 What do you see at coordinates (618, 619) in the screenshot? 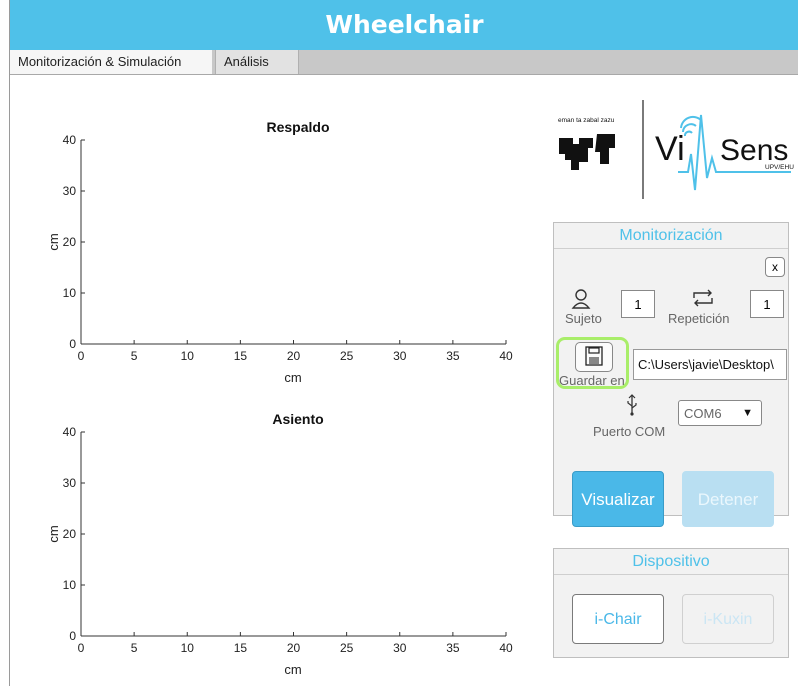
I see `ichair-button: i-Chair` at bounding box center [618, 619].